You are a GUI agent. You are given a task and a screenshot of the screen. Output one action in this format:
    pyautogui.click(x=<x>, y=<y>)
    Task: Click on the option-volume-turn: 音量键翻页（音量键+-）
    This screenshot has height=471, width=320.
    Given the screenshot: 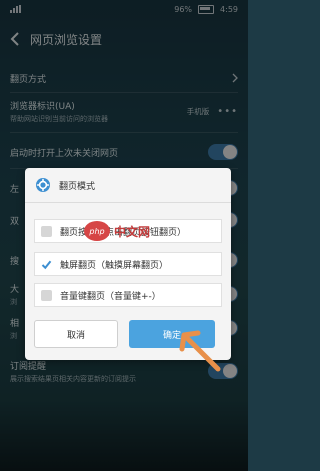 What is the action you would take?
    pyautogui.click(x=128, y=295)
    